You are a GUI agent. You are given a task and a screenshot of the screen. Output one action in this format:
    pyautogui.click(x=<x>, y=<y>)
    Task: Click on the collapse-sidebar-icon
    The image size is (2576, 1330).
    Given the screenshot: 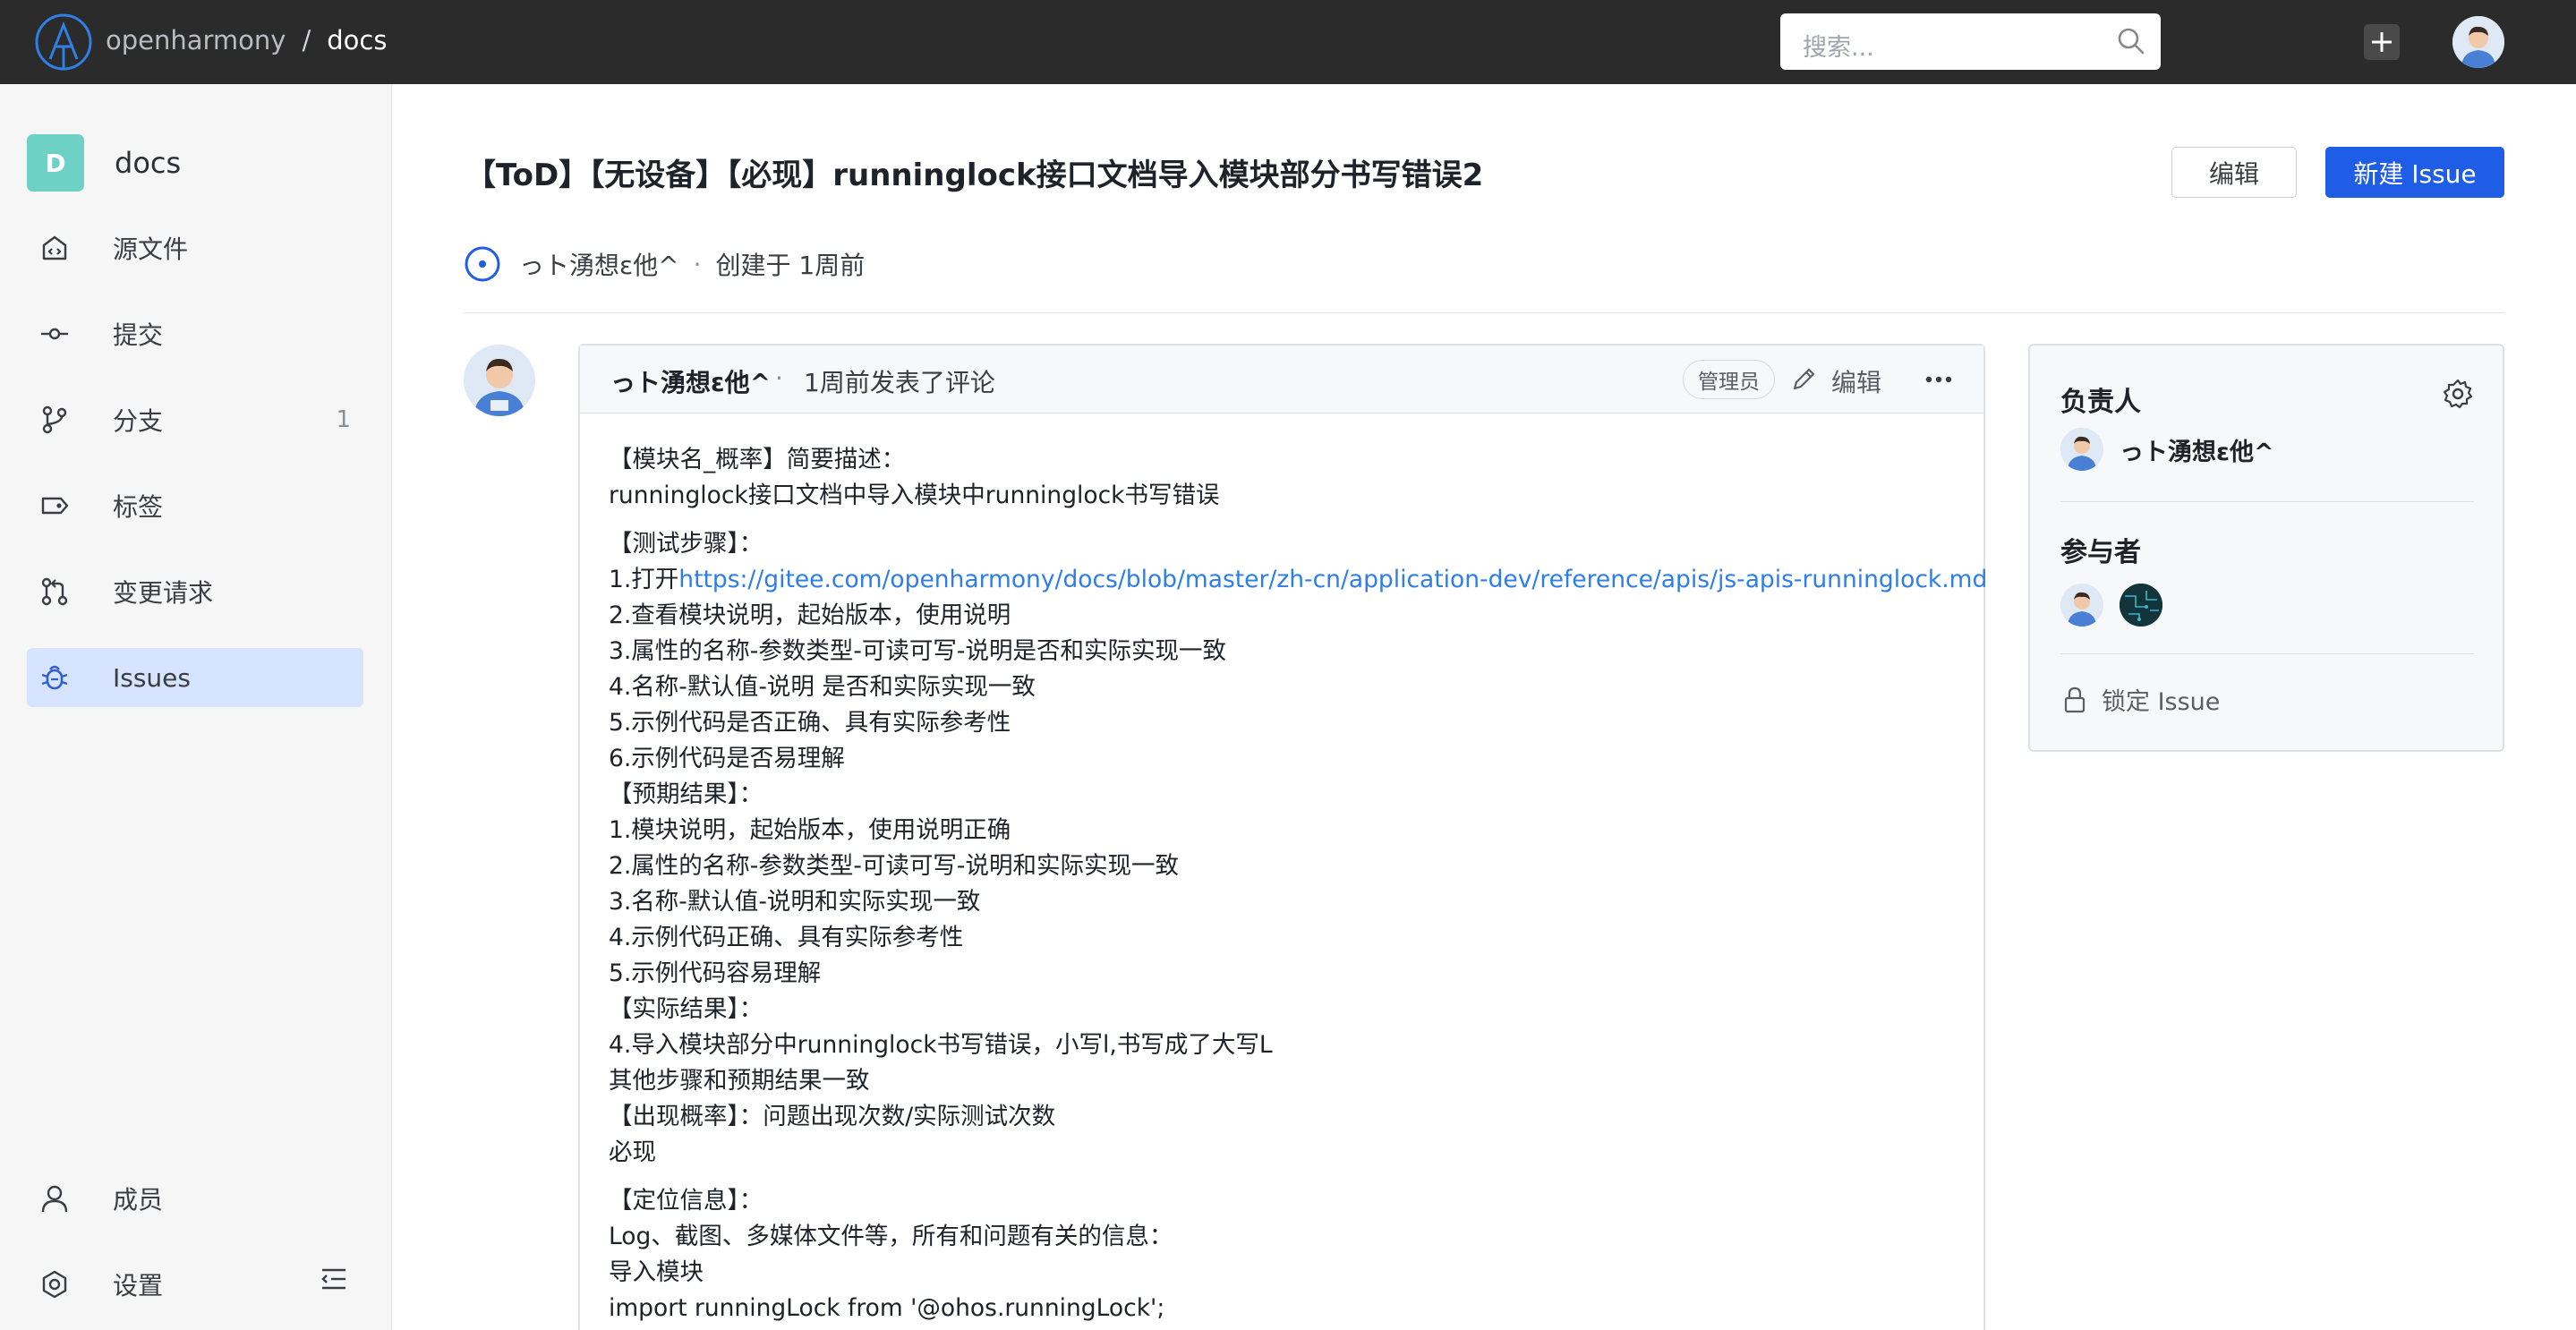 What is the action you would take?
    pyautogui.click(x=334, y=1279)
    